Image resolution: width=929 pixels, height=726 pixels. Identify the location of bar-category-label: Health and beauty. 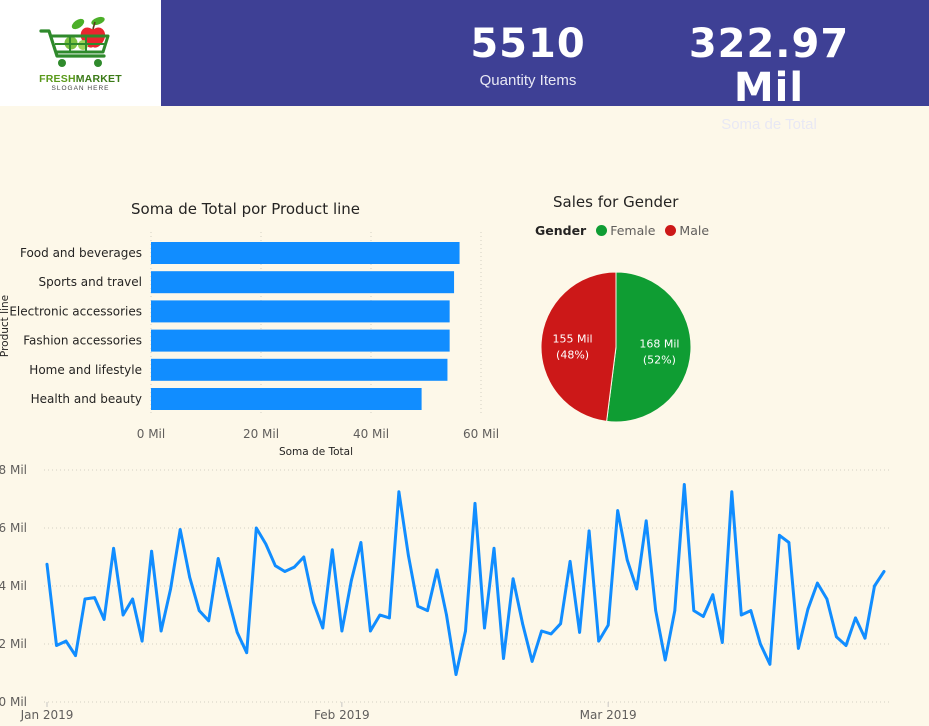
(86, 399).